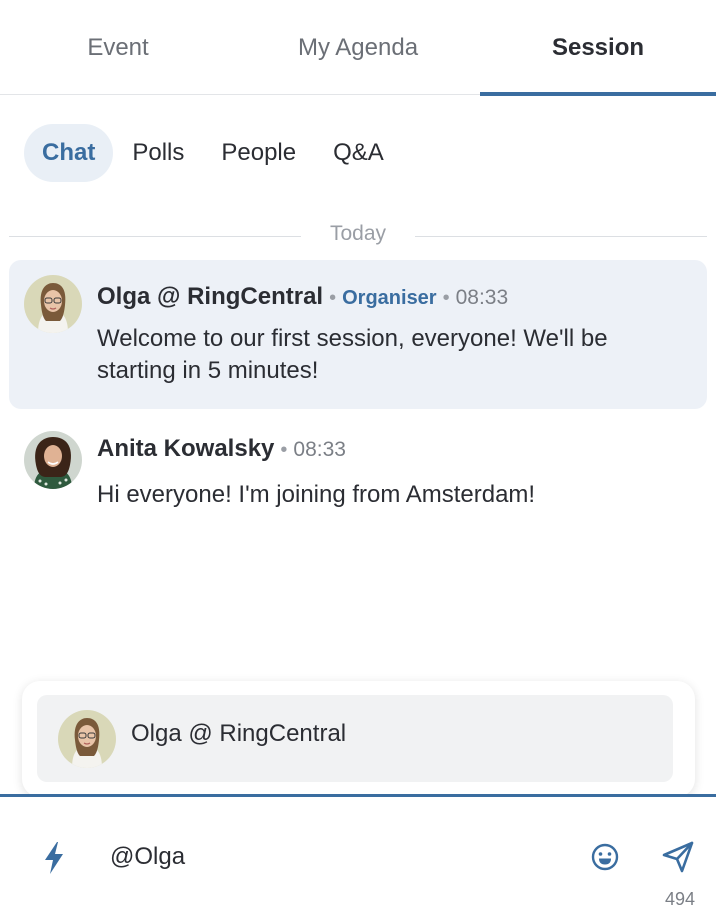 This screenshot has width=716, height=908. What do you see at coordinates (316, 494) in the screenshot?
I see `message-text: Hi everyone! I'm joining from Amsterdam!` at bounding box center [316, 494].